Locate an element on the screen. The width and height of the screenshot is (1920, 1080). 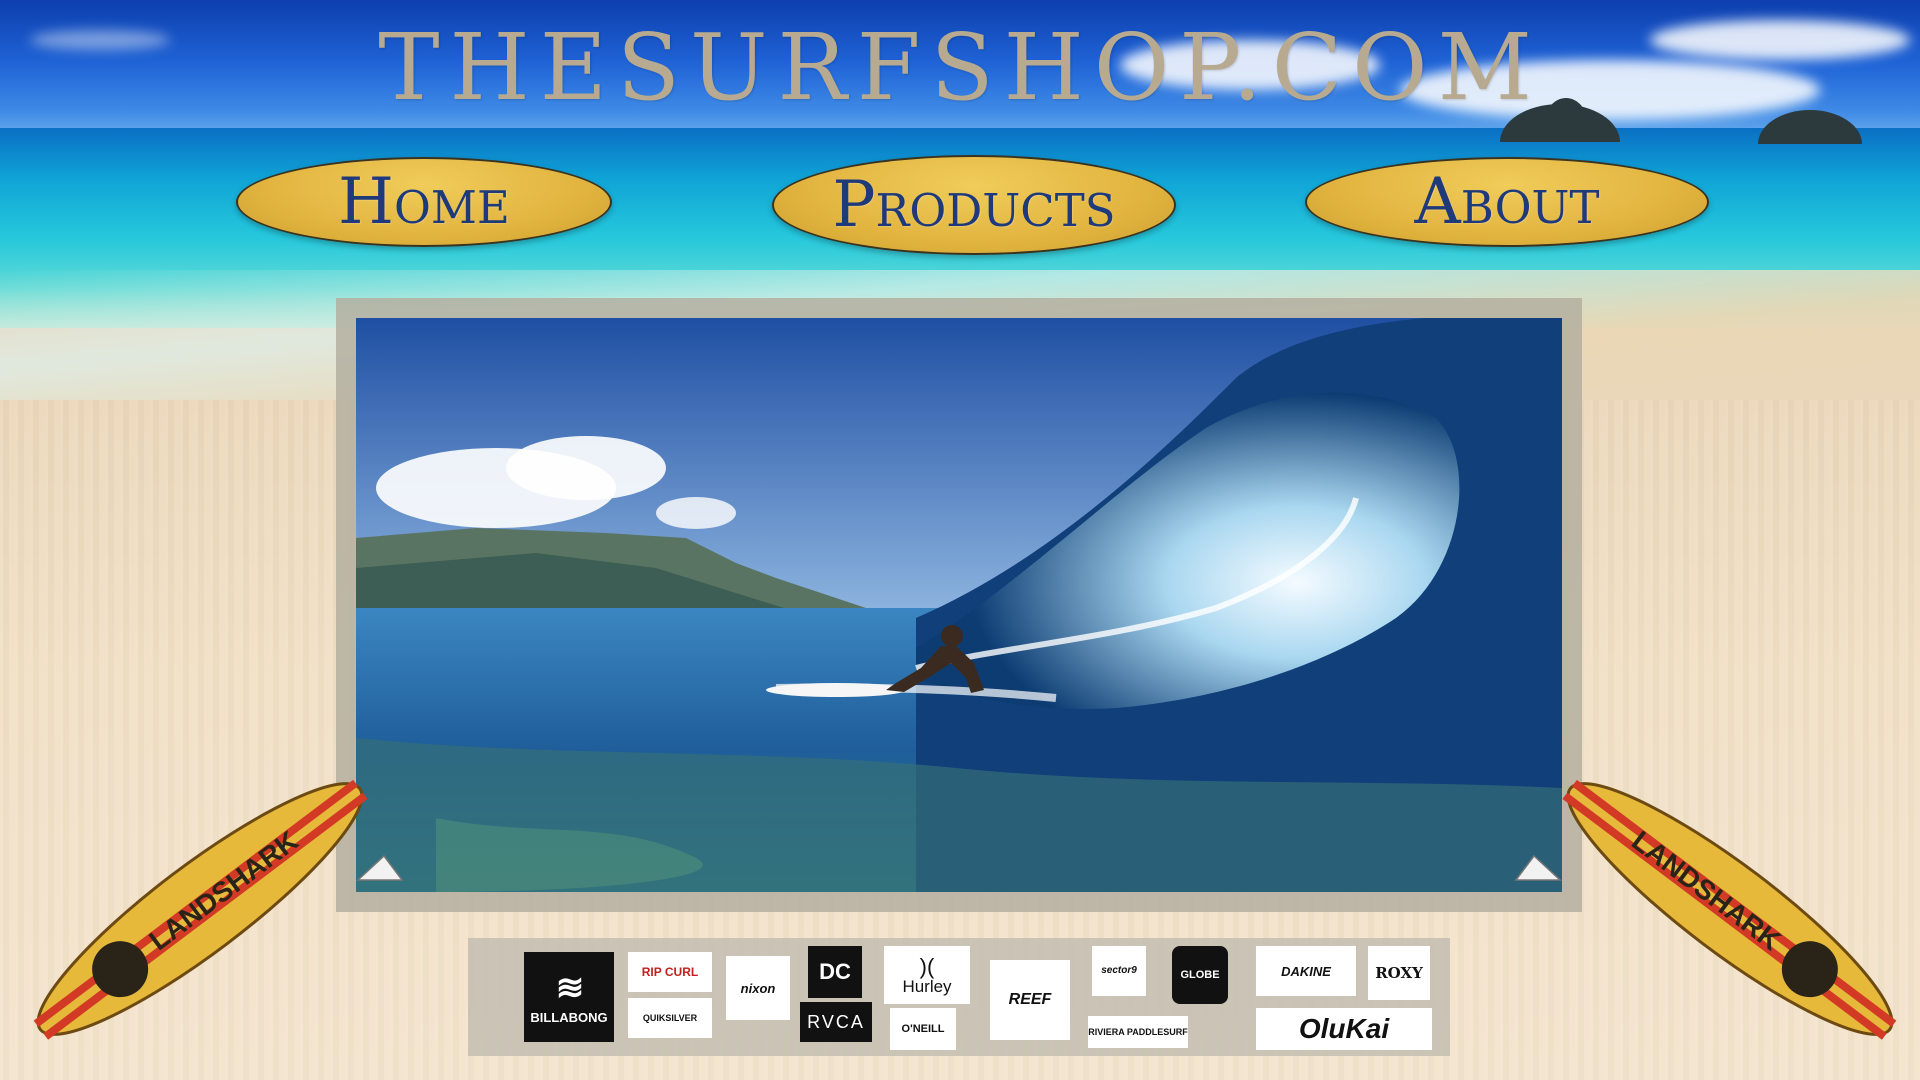
brand-logo-sector9: sector9 is located at coordinates (1119, 971).